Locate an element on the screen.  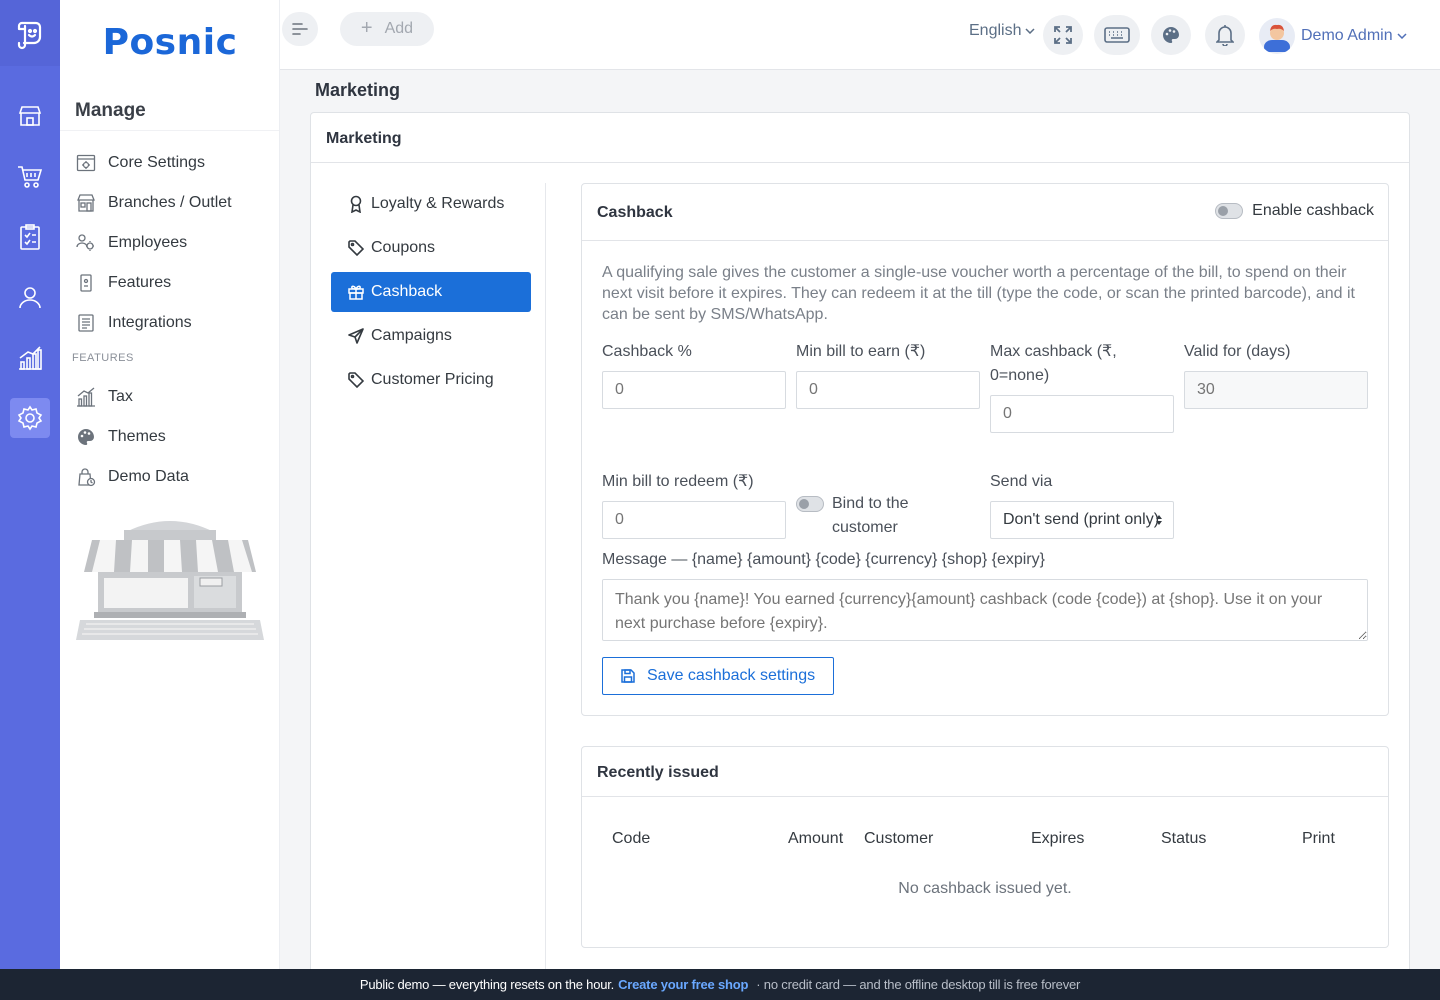
field-label: Send via is located at coordinates (1021, 481).